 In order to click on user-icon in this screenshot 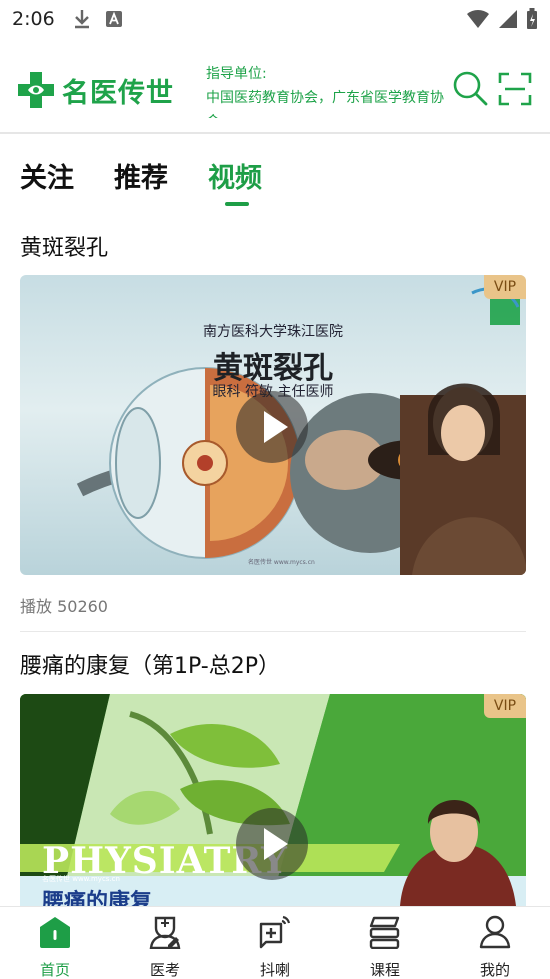, I will do `click(495, 932)`.